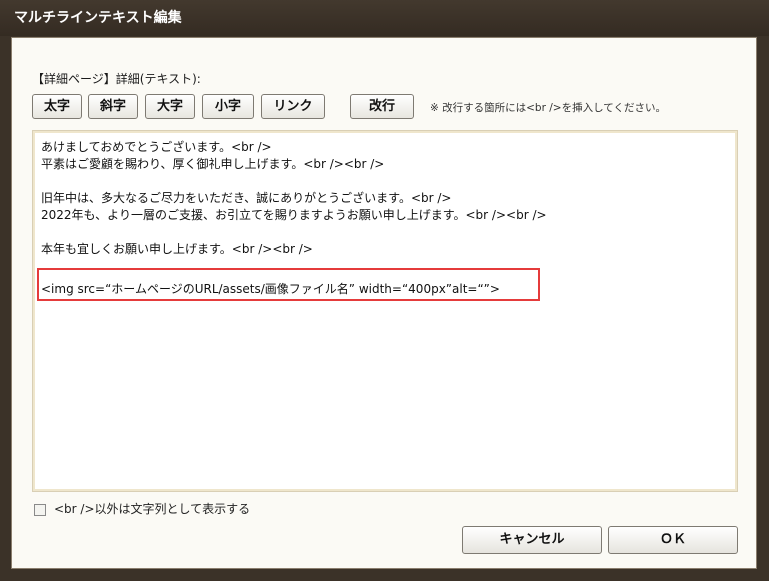 The width and height of the screenshot is (769, 581). What do you see at coordinates (246, 198) in the screenshot?
I see `editor-line: 旧年中は、多大なるご尽力をいただき、誠にありがとうございます。<br />` at bounding box center [246, 198].